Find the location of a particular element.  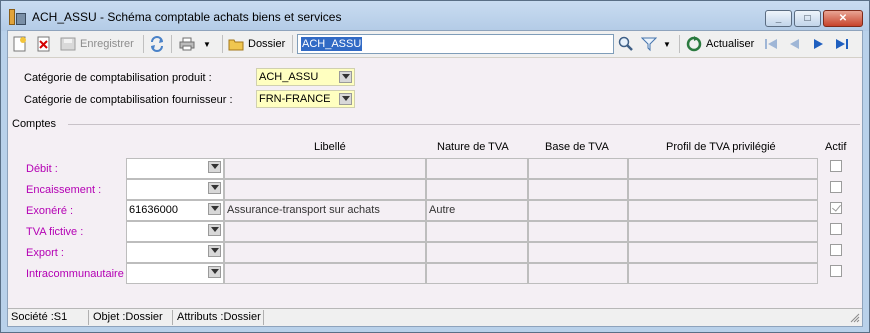

search-button is located at coordinates (626, 44).